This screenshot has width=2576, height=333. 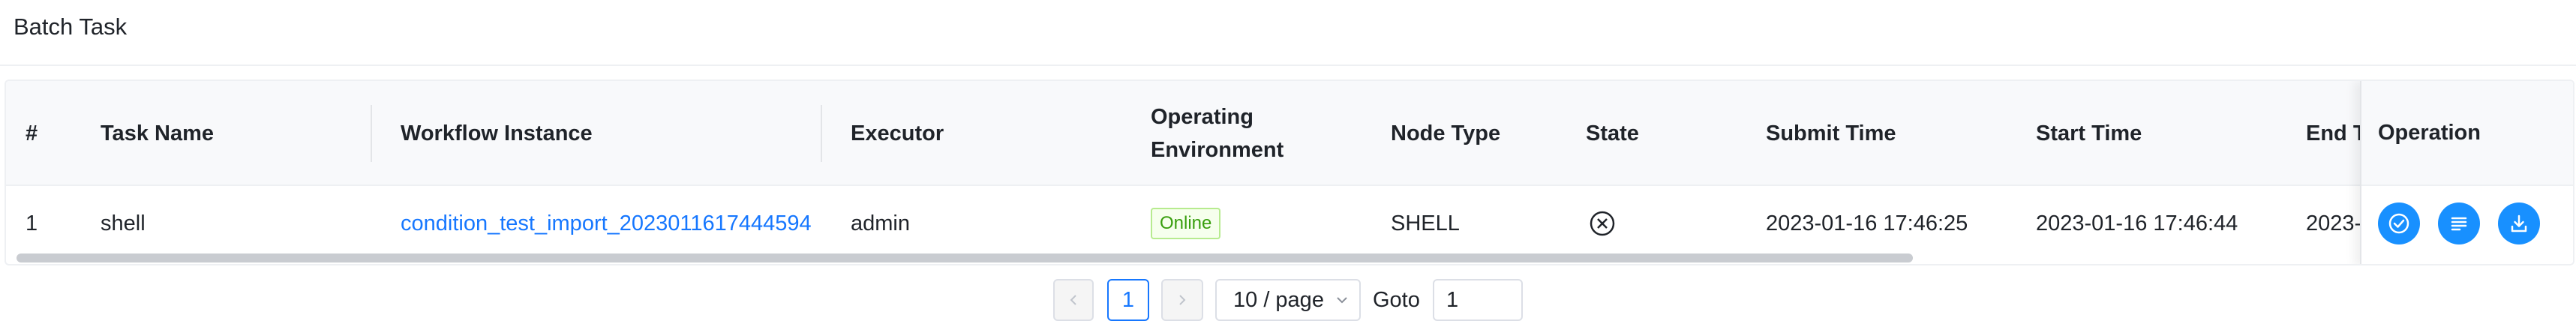 I want to click on cell-start-time: 2023-01-16 17:46:44, so click(x=2137, y=223).